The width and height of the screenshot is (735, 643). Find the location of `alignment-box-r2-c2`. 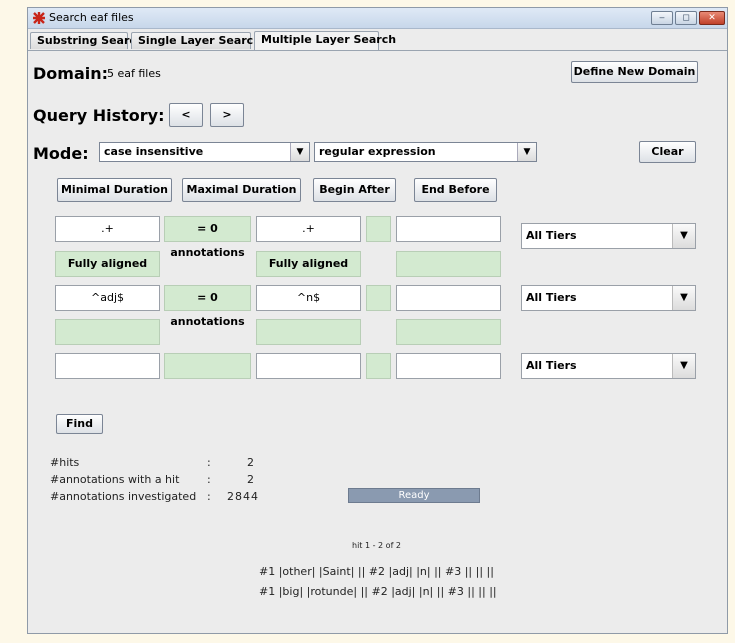

alignment-box-r2-c2 is located at coordinates (308, 332).